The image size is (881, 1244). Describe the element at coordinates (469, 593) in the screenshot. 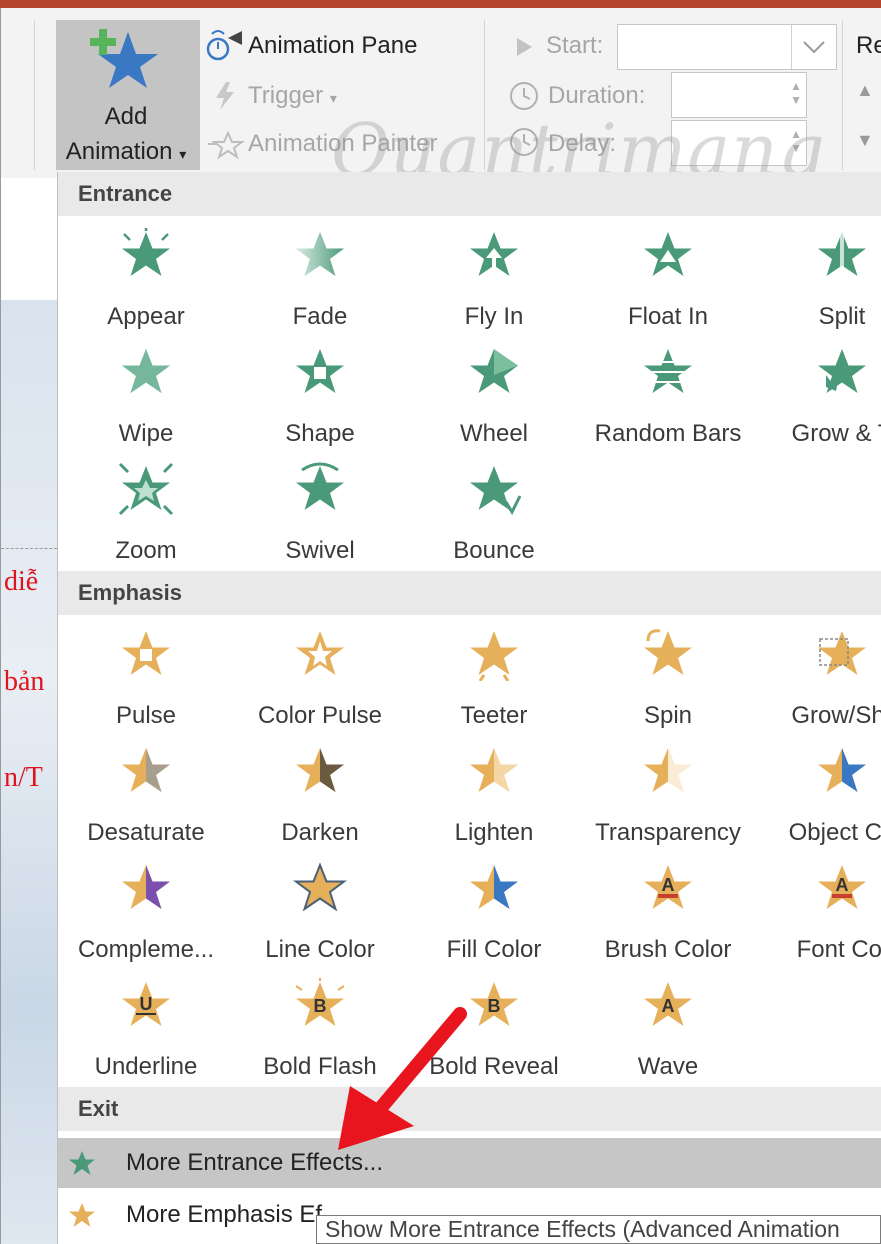

I see `section-header-emphasis: Emphasis` at that location.